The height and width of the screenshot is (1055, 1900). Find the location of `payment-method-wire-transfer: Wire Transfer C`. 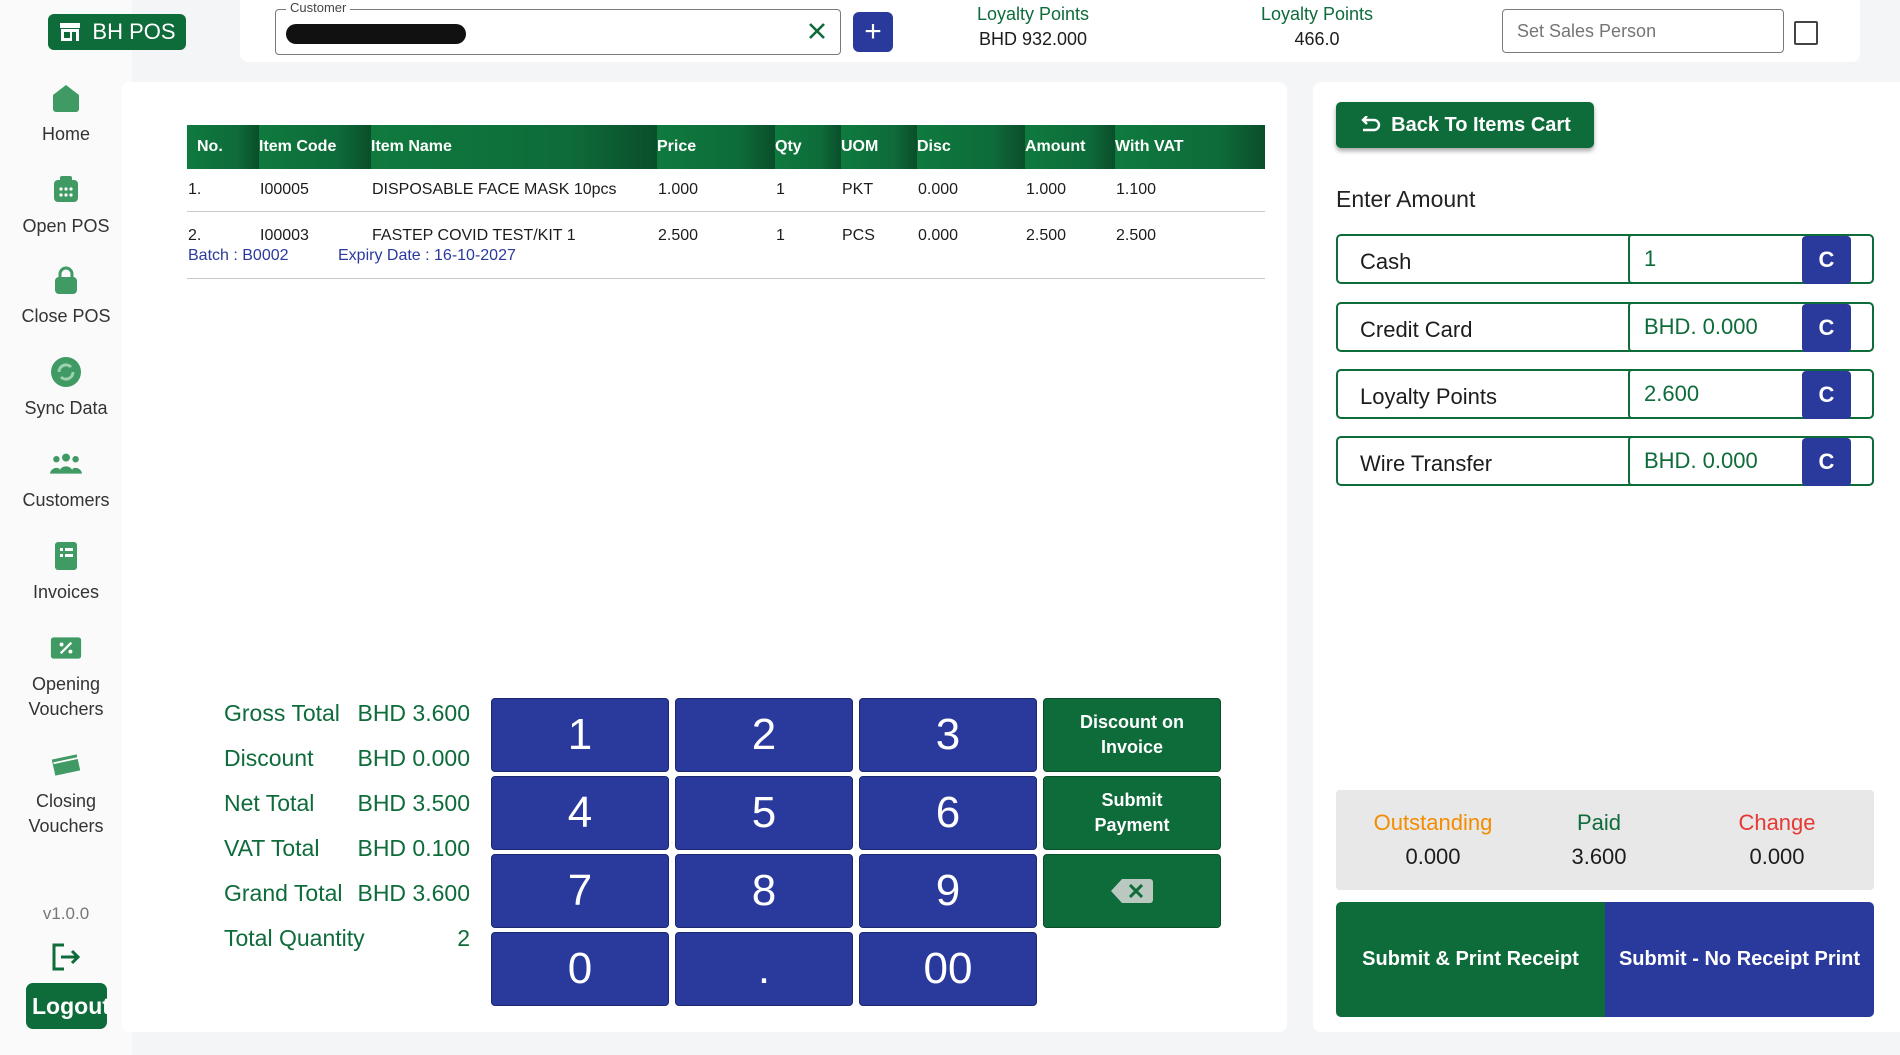

payment-method-wire-transfer: Wire Transfer C is located at coordinates (1605, 461).